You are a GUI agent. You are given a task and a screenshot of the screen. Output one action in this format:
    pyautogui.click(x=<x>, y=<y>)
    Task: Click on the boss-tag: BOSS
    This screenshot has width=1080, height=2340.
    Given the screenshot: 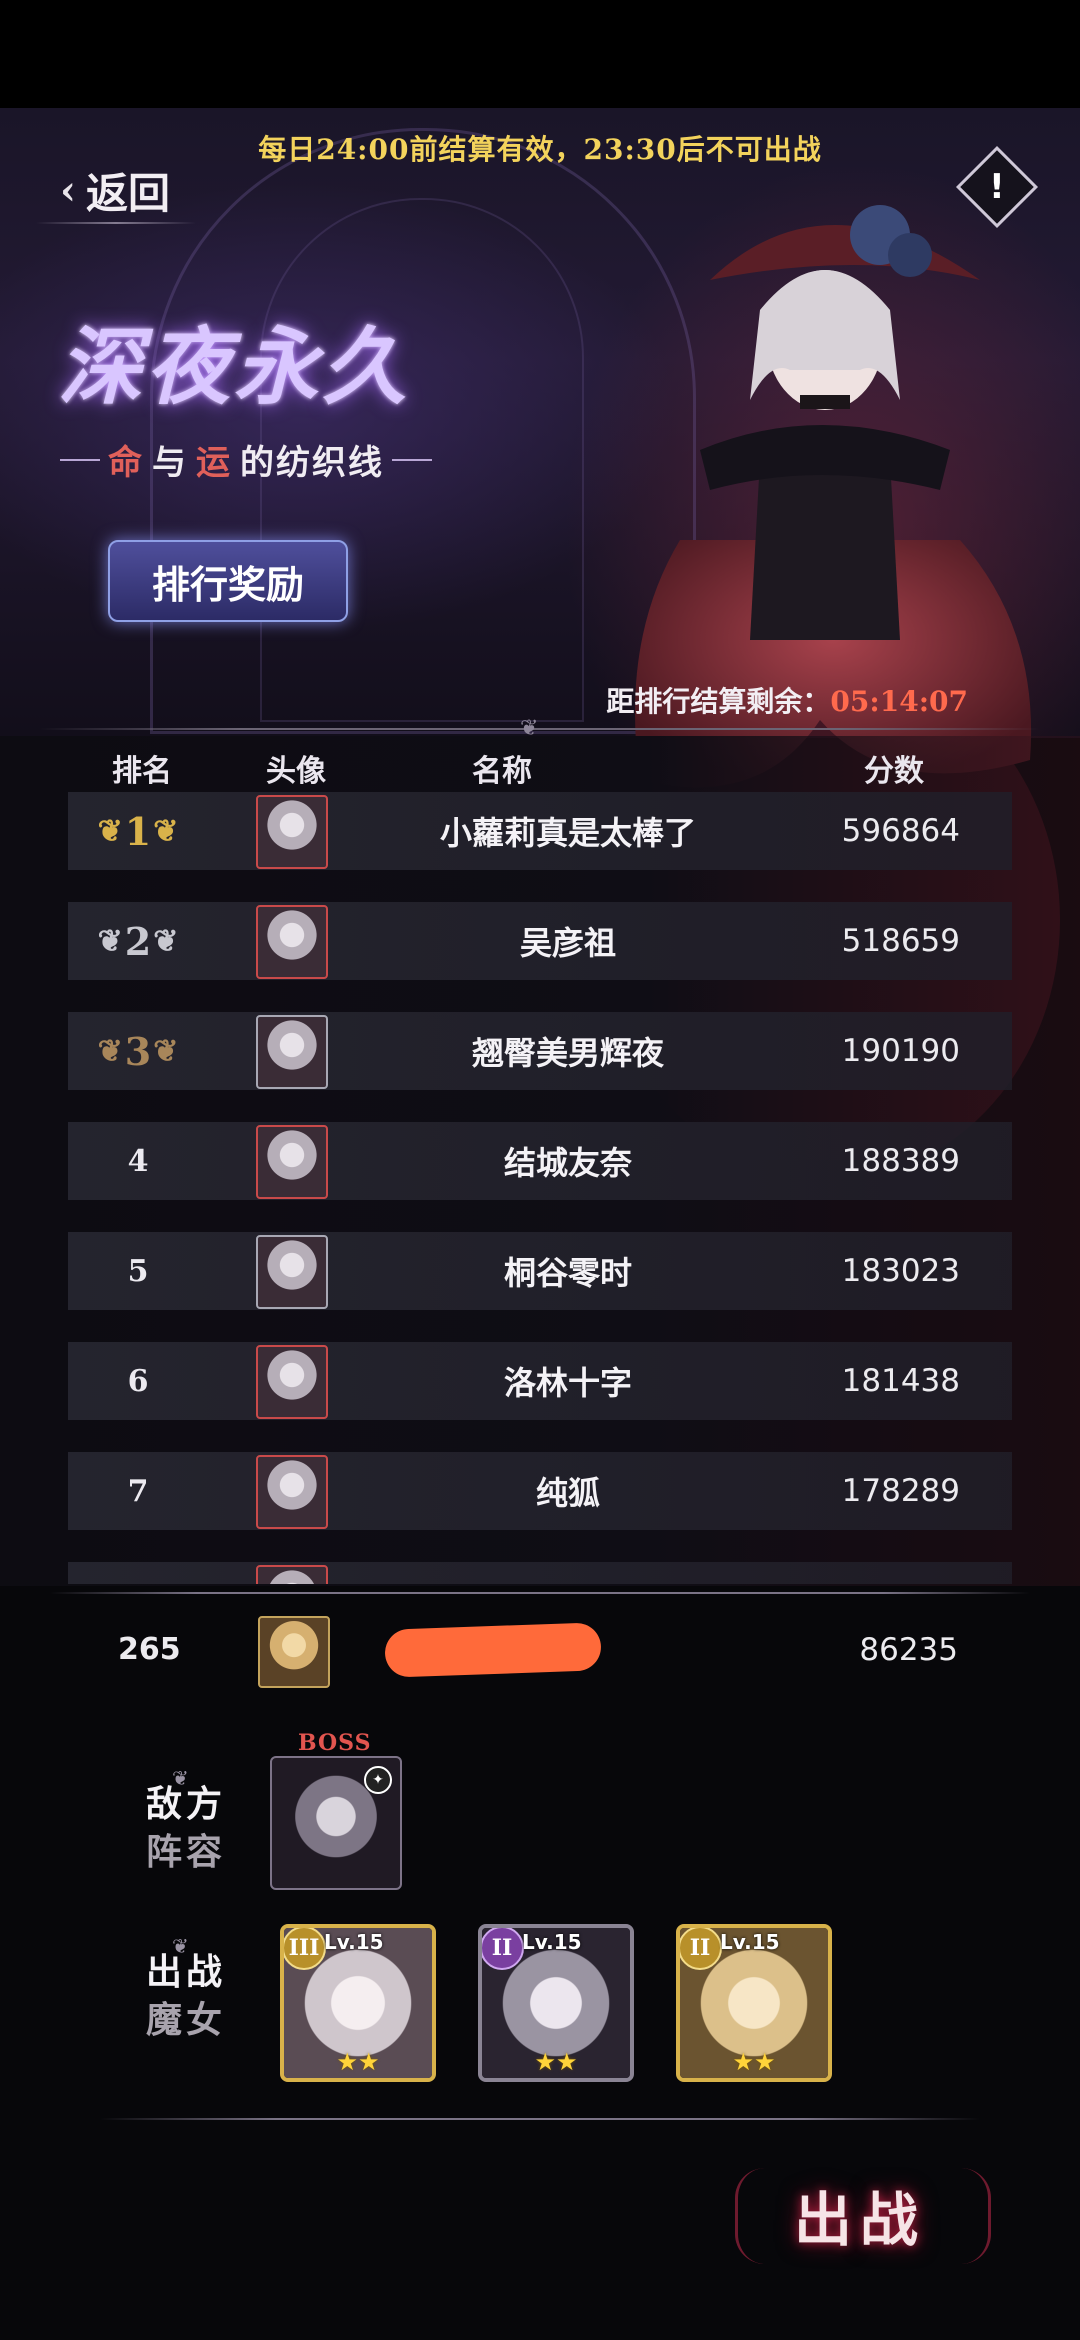 What is the action you would take?
    pyautogui.click(x=335, y=1743)
    